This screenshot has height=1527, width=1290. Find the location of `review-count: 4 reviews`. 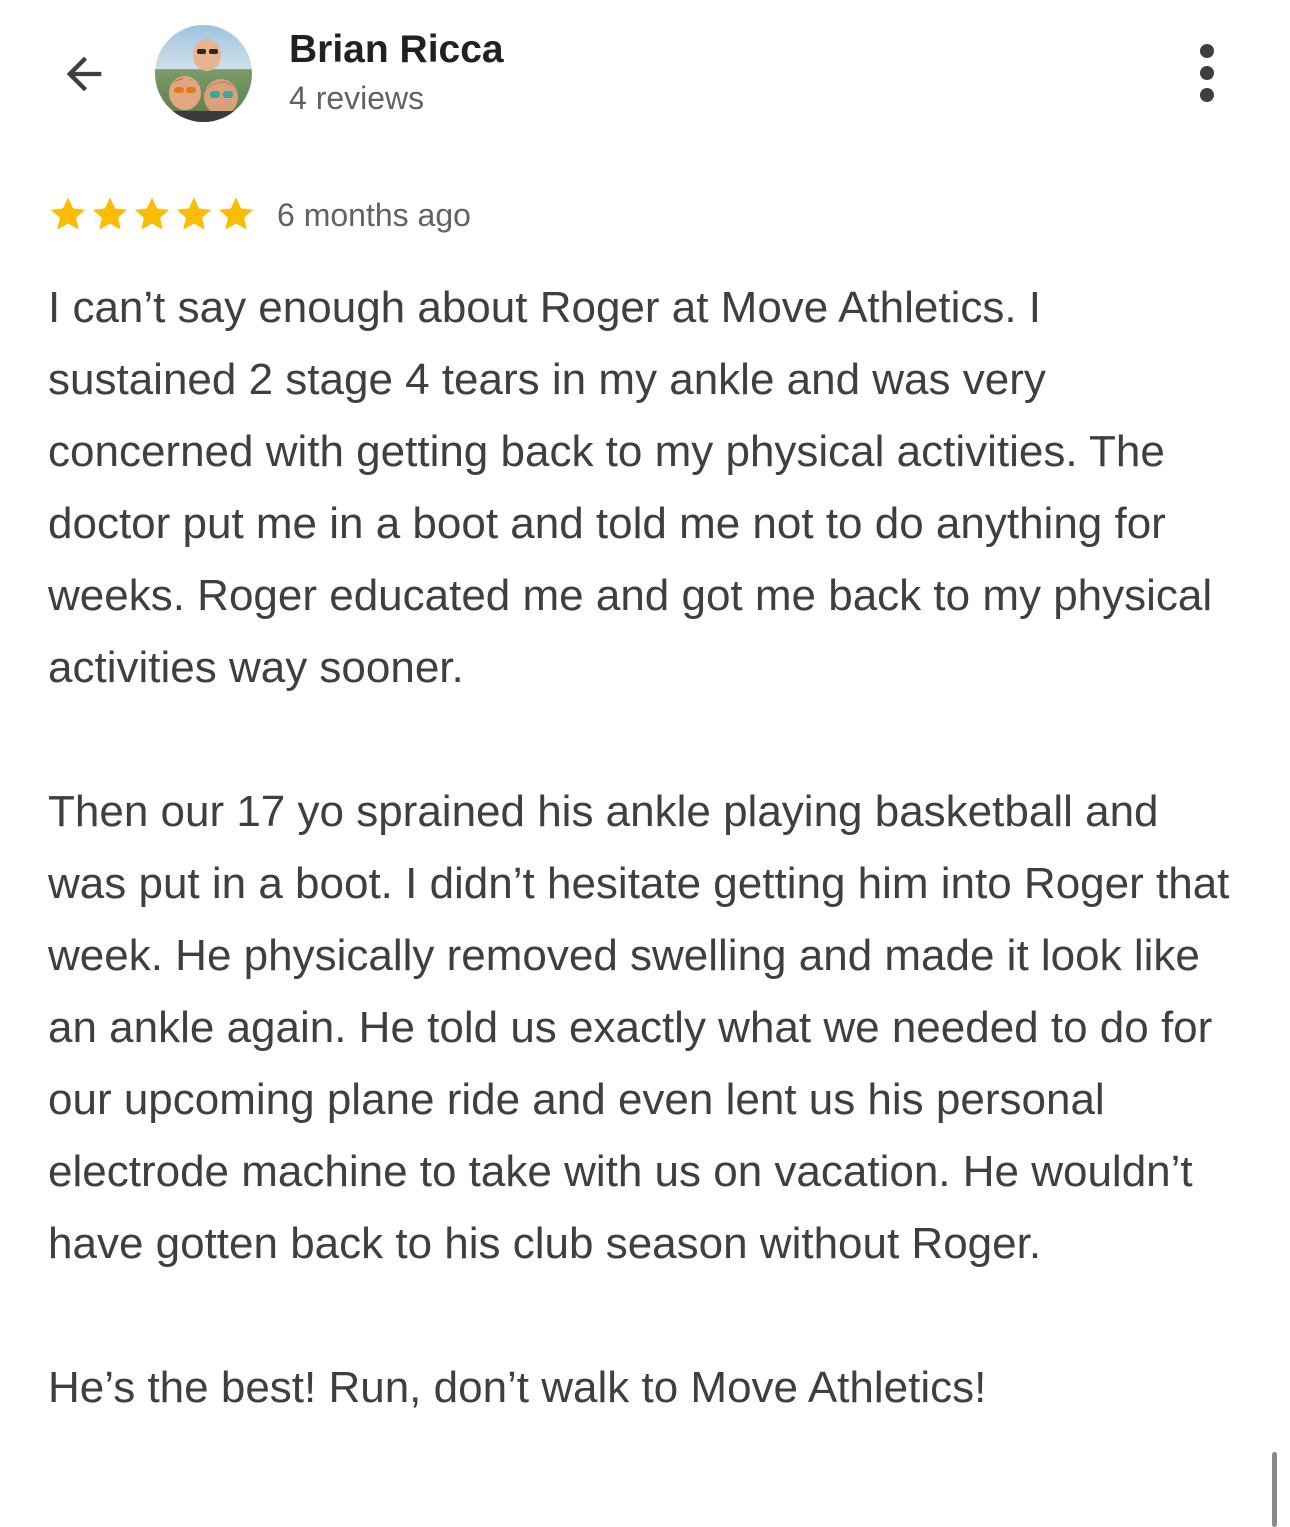

review-count: 4 reviews is located at coordinates (356, 98).